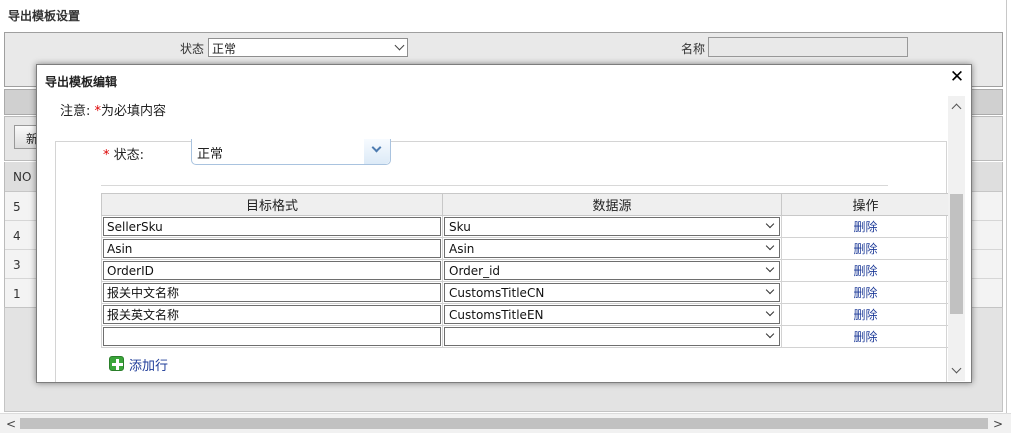 This screenshot has width=1011, height=435. Describe the element at coordinates (998, 424) in the screenshot. I see `scroll-right-icon: >` at that location.